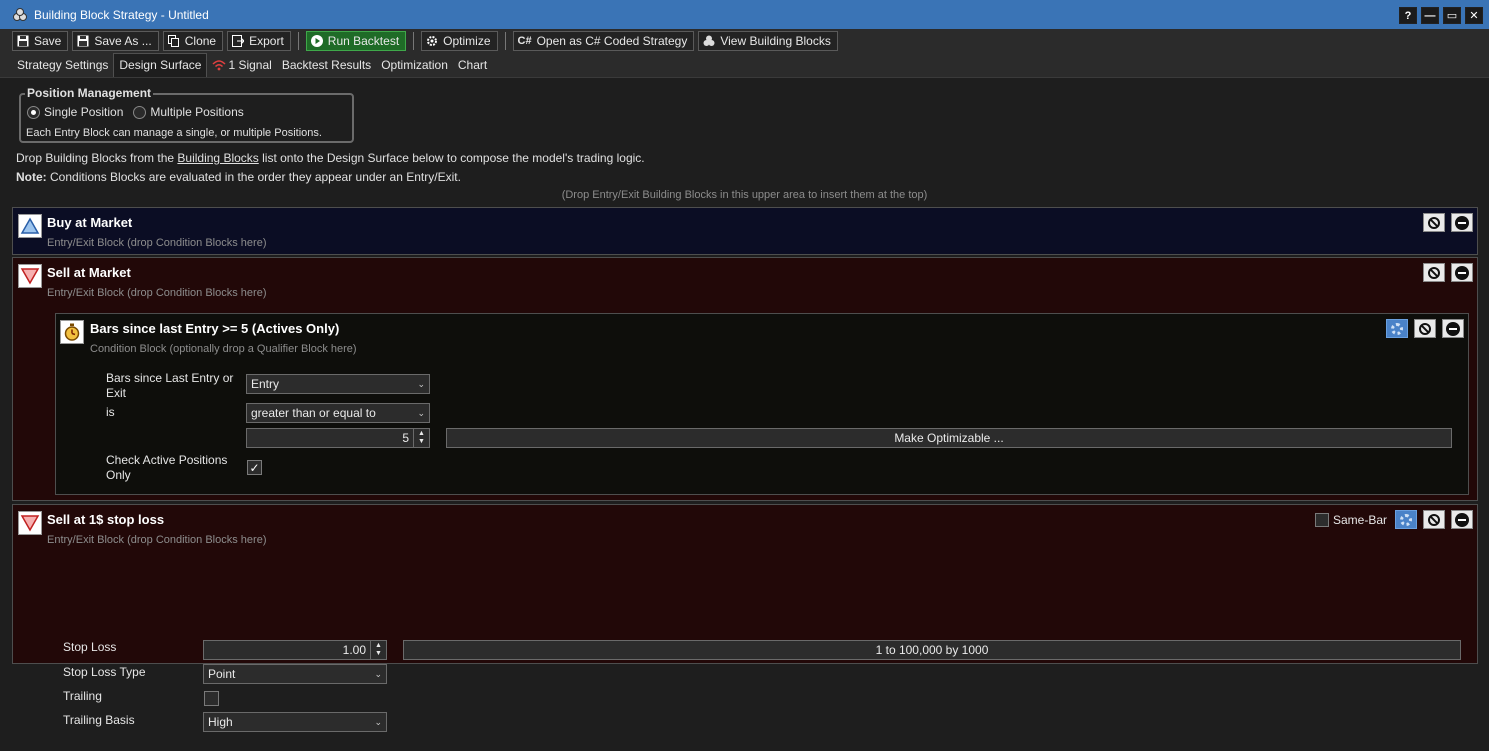 The width and height of the screenshot is (1489, 751). Describe the element at coordinates (254, 467) in the screenshot. I see `check-active-checkbox: ✓` at that location.